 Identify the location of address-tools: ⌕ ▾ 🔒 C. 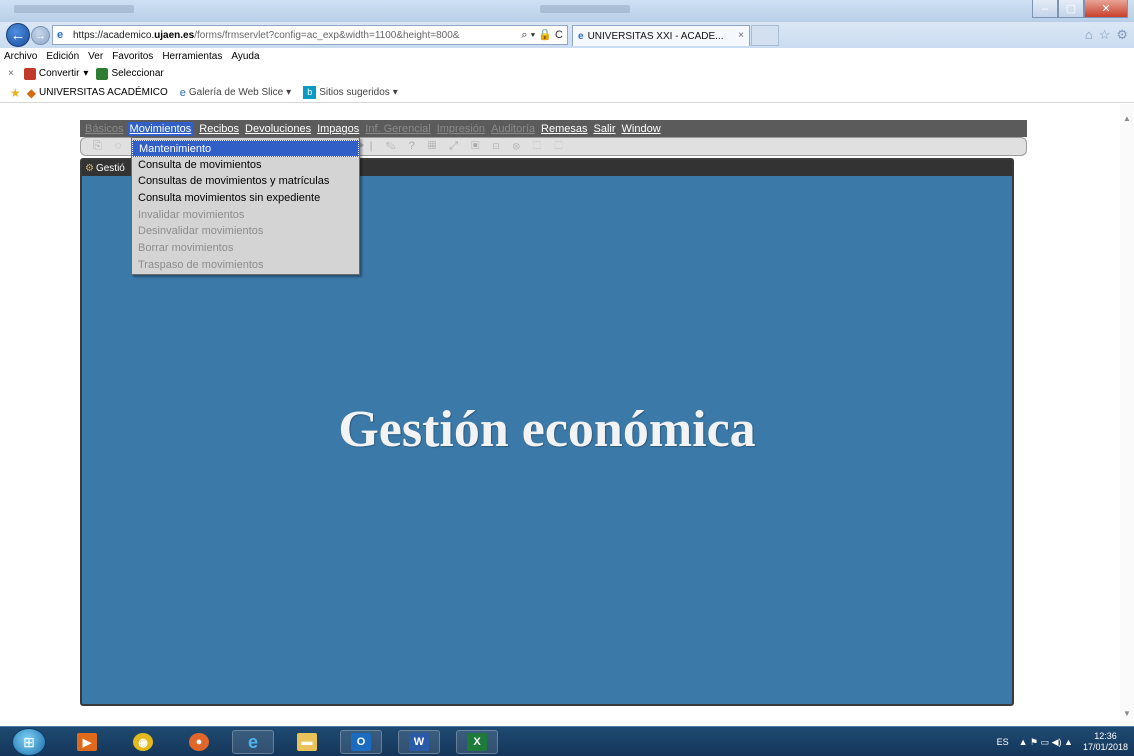
(542, 35).